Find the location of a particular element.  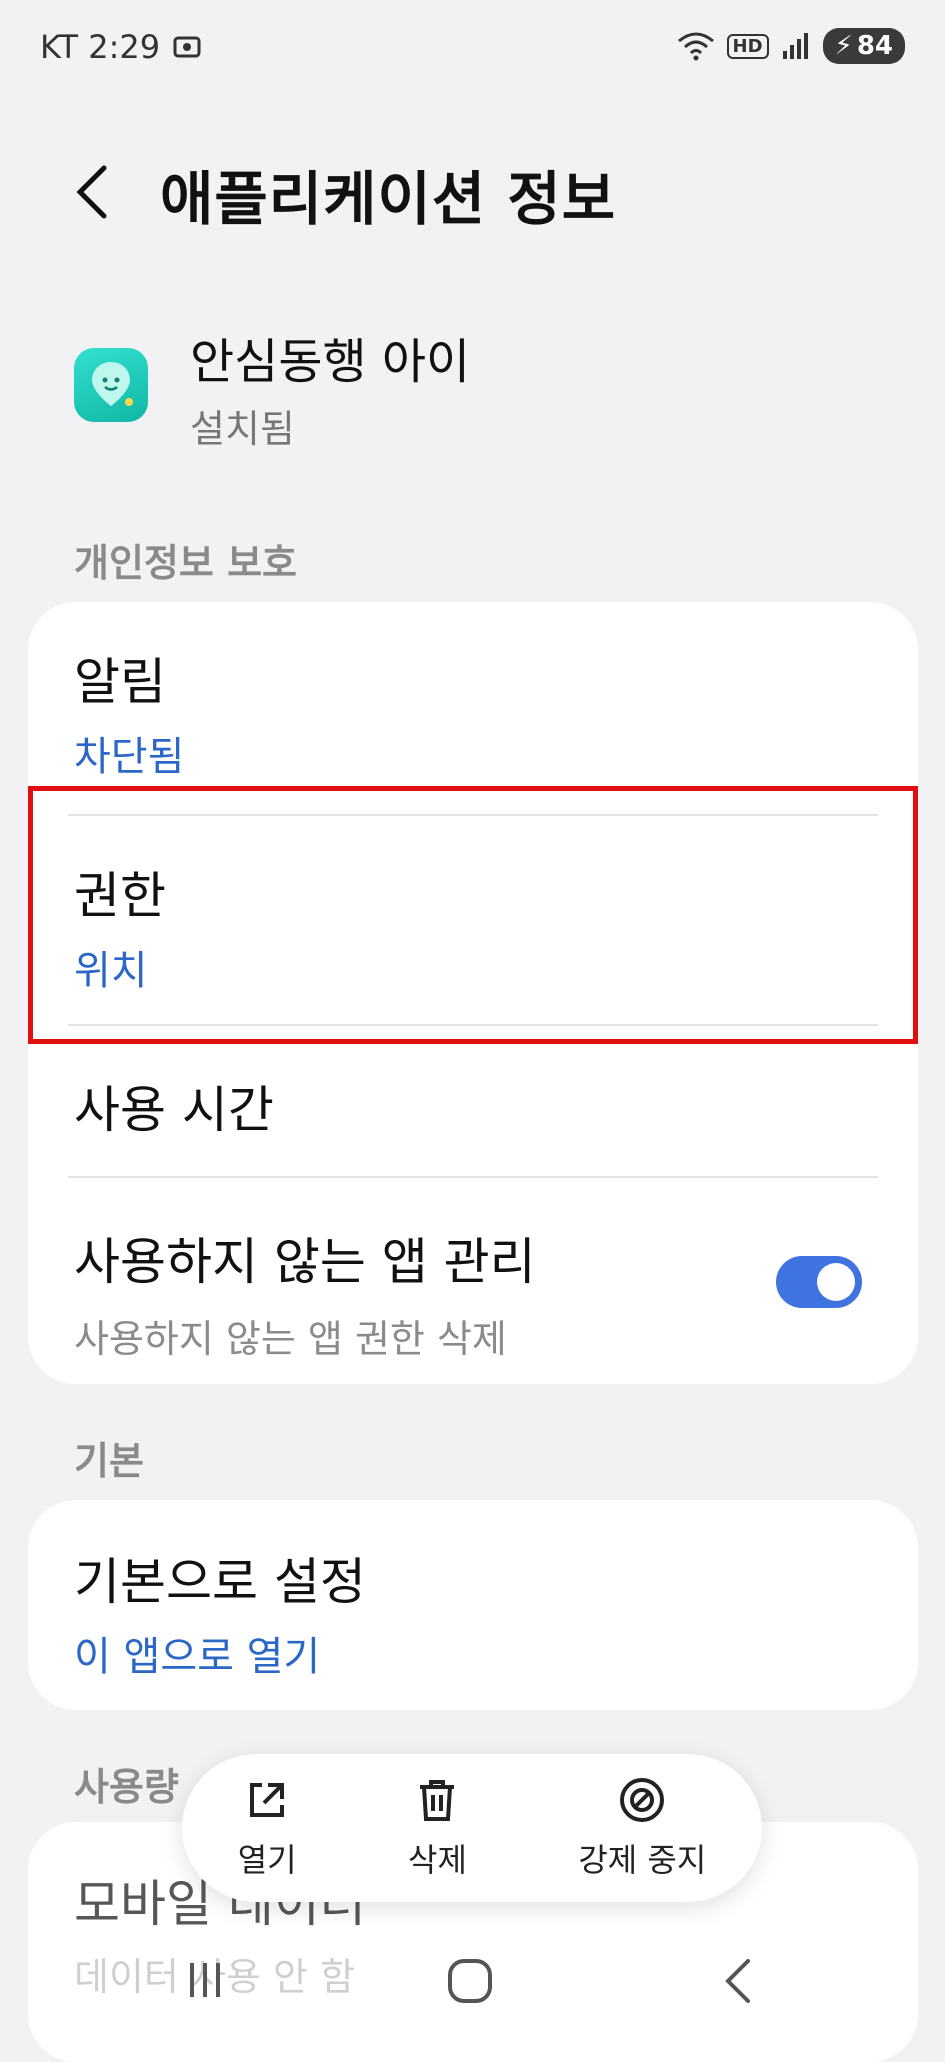

force-stop-label: 강제 중지 is located at coordinates (642, 1860).